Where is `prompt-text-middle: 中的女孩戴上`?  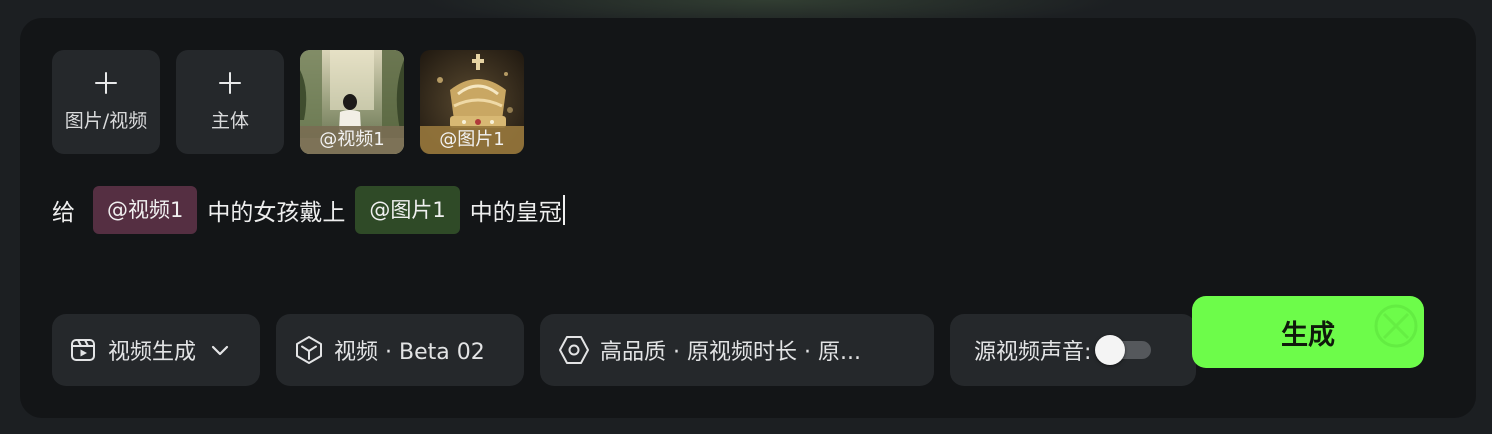 prompt-text-middle: 中的女孩戴上 is located at coordinates (276, 213).